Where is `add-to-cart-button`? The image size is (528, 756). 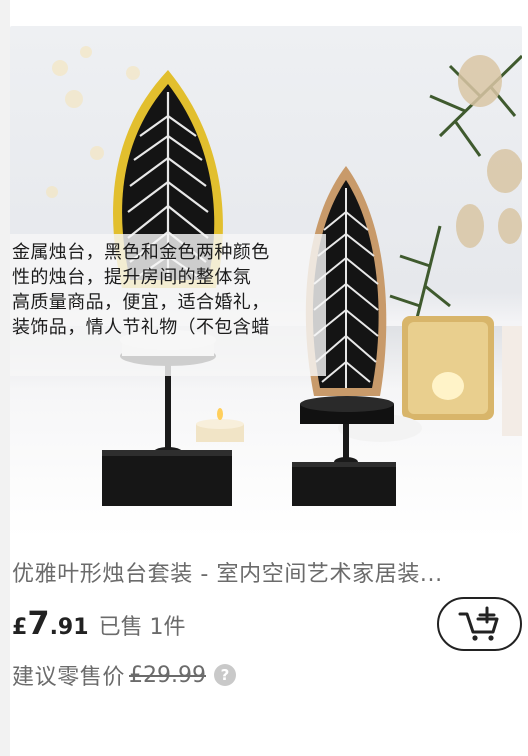 add-to-cart-button is located at coordinates (479, 624).